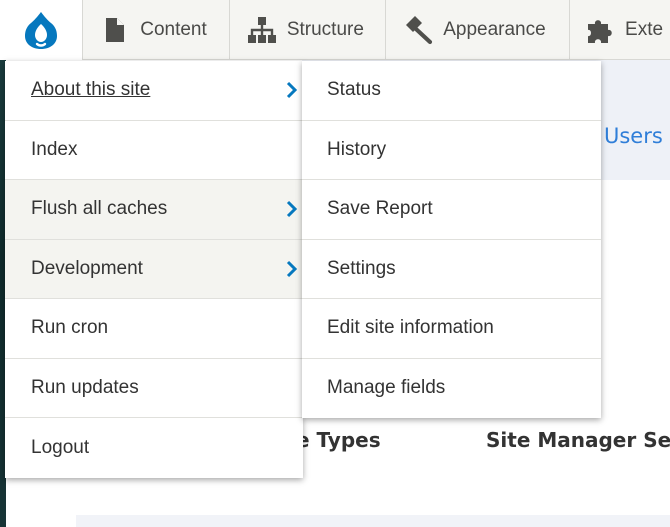  I want to click on submenu-item-edit-site-information: Edit site information, so click(451, 329).